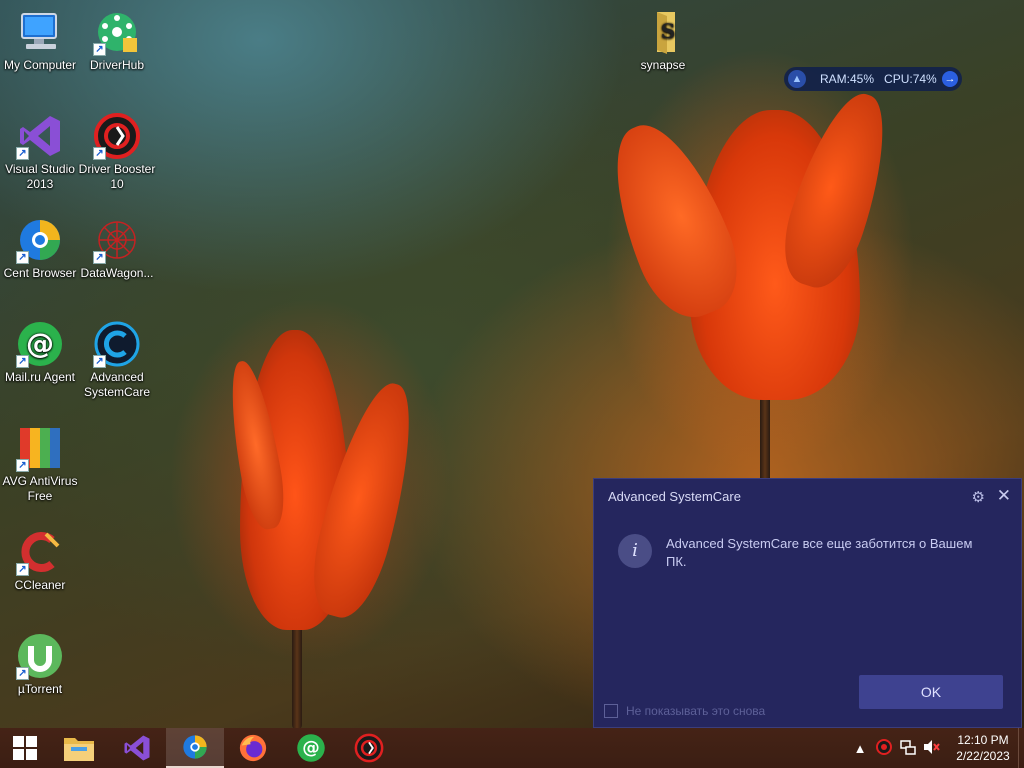 This screenshot has height=768, width=1024. What do you see at coordinates (978, 497) in the screenshot?
I see `gear-icon: ⚙` at bounding box center [978, 497].